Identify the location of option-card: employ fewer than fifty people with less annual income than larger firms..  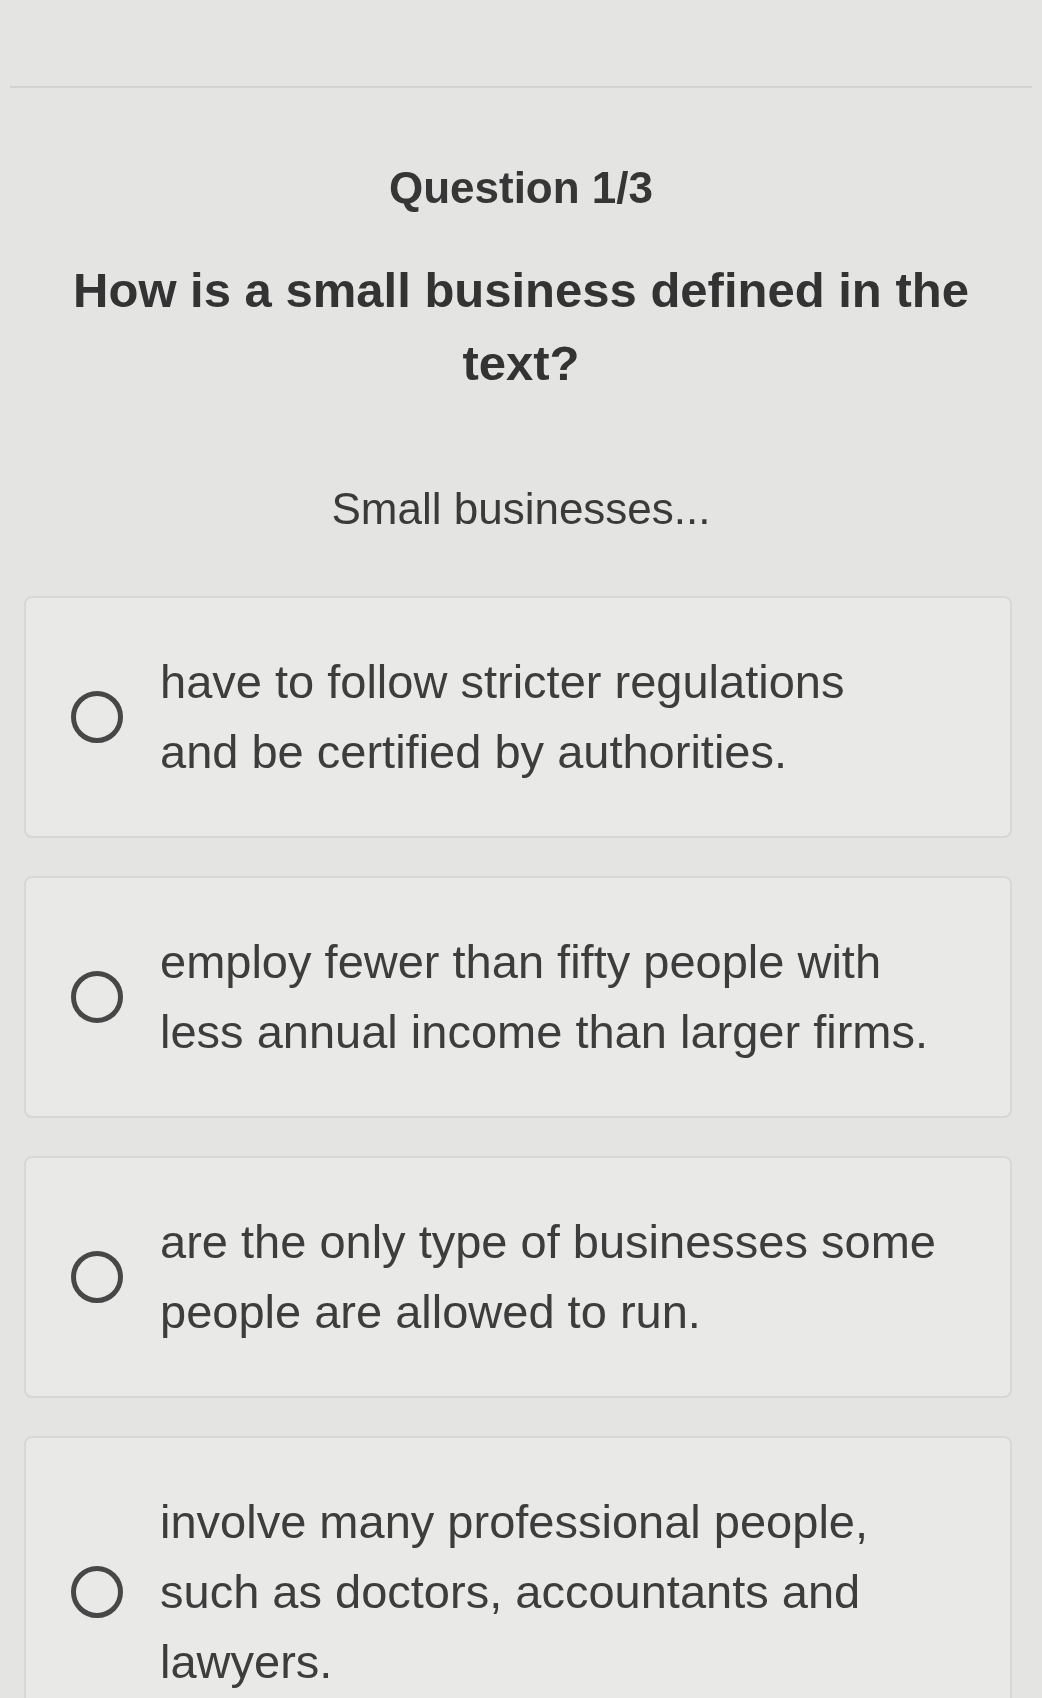
(518, 997).